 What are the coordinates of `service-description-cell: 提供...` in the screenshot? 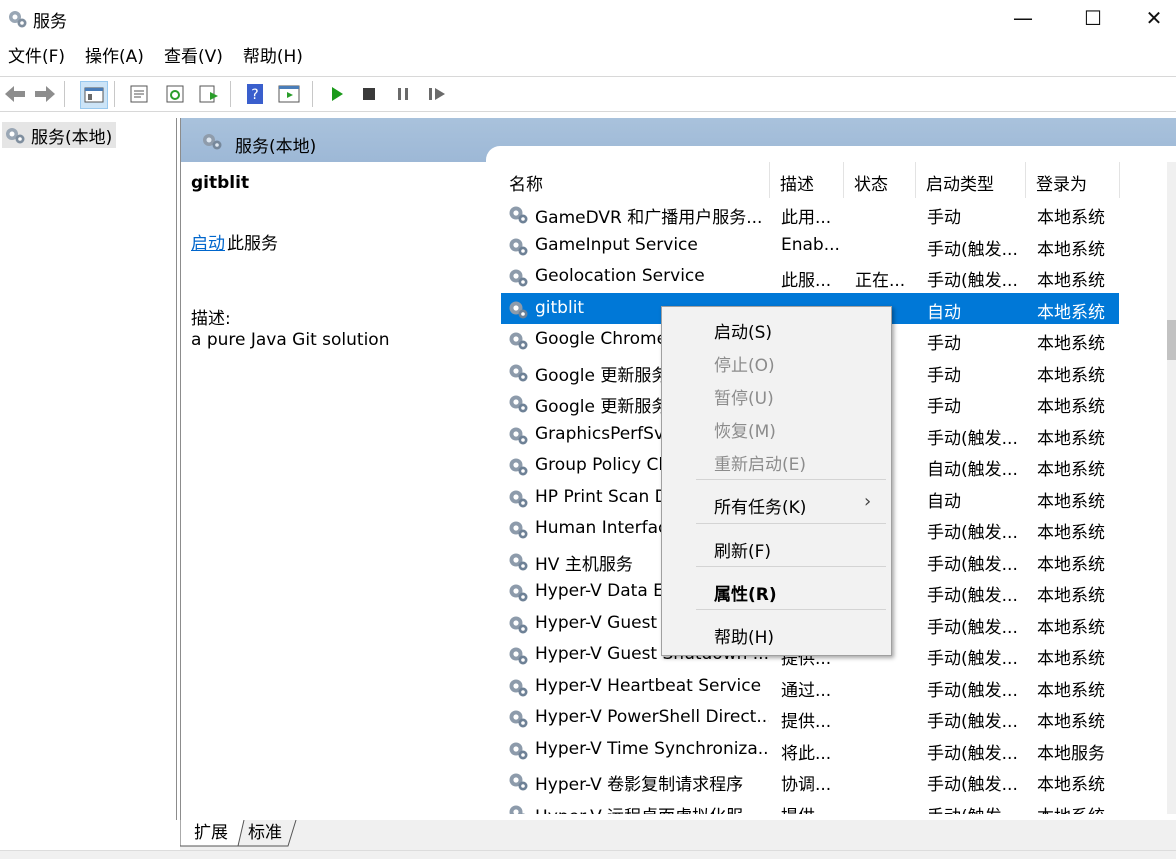 It's located at (812, 808).